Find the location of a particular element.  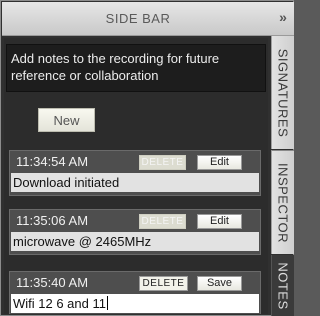

note-timestamp: 11:35:40 AM is located at coordinates (52, 282).